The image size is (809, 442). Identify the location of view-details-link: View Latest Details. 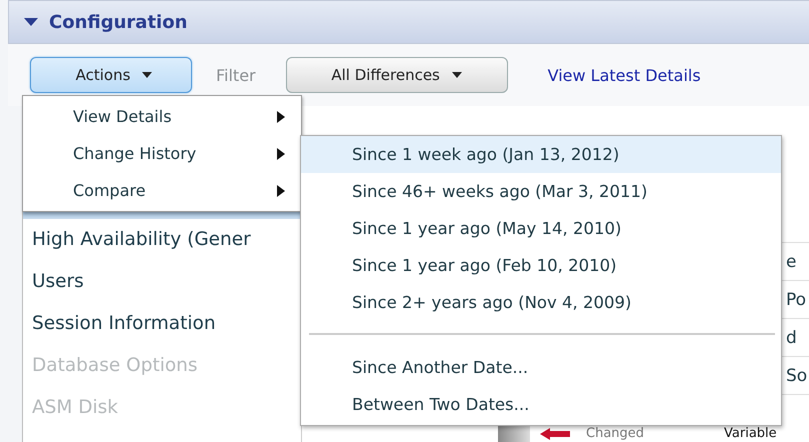
(624, 75).